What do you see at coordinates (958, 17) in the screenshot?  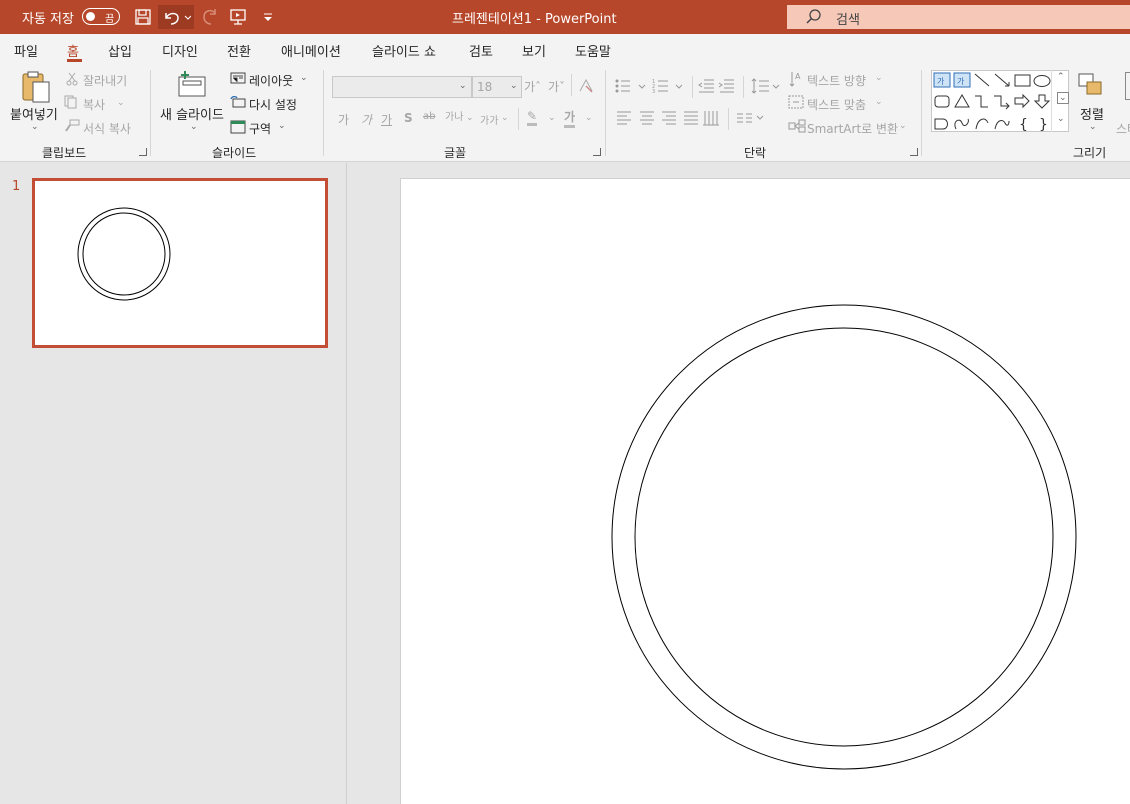 I see `search-box: 검색` at bounding box center [958, 17].